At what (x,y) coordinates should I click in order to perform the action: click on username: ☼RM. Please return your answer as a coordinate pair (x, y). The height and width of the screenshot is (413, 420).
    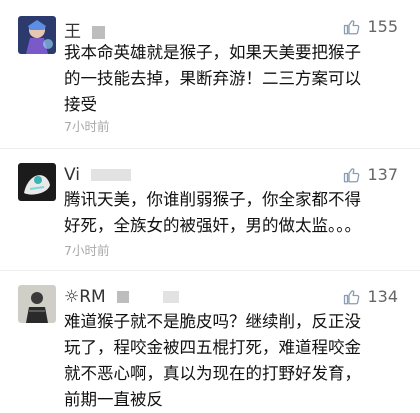
    Looking at the image, I should click on (121, 297).